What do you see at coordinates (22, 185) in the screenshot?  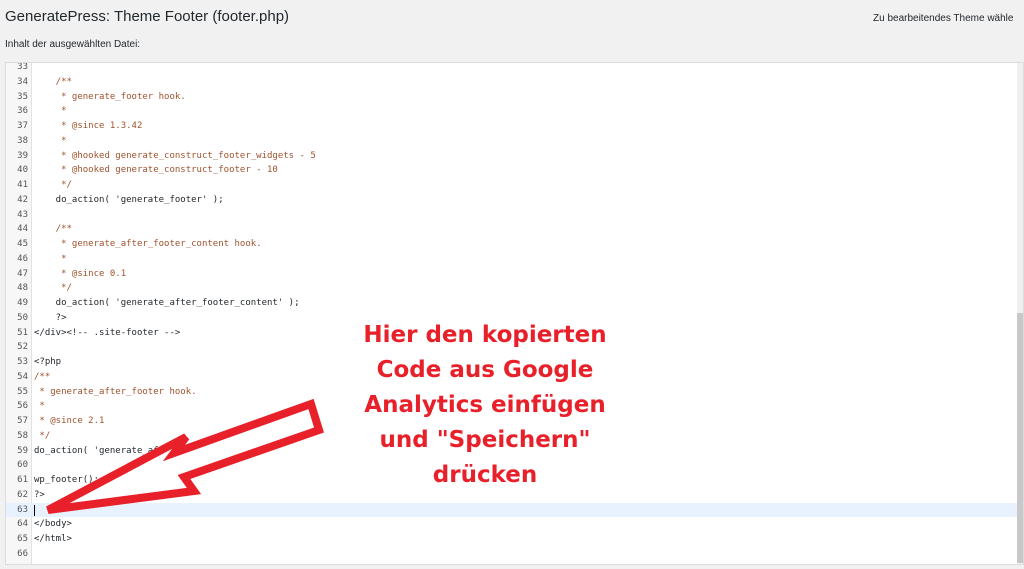 I see `line-number: 41` at bounding box center [22, 185].